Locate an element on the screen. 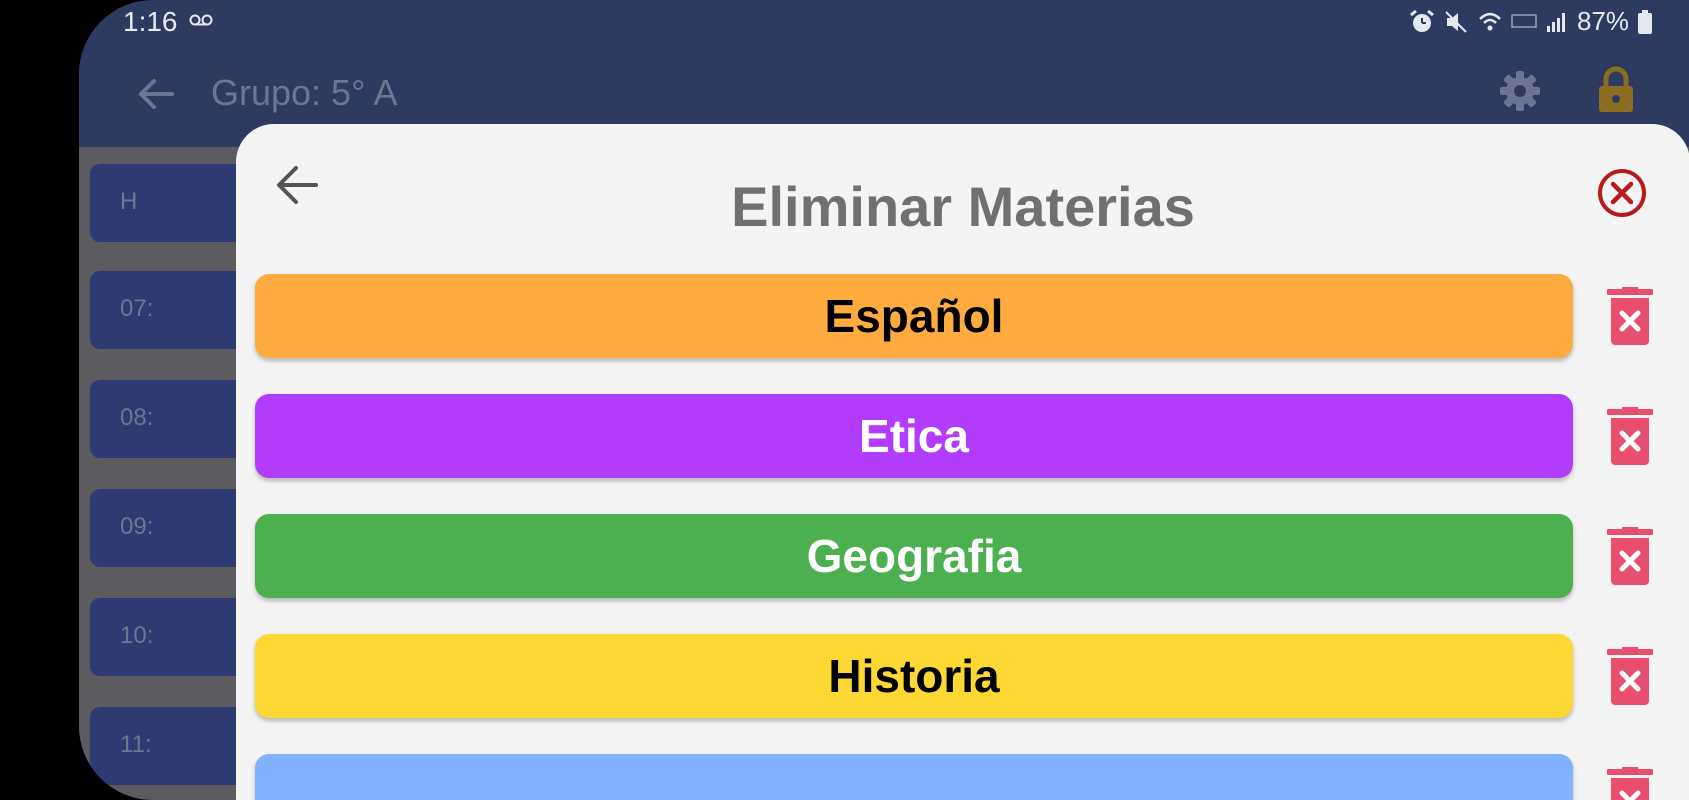 The width and height of the screenshot is (1689, 800). subject-row: Etica is located at coordinates (972, 436).